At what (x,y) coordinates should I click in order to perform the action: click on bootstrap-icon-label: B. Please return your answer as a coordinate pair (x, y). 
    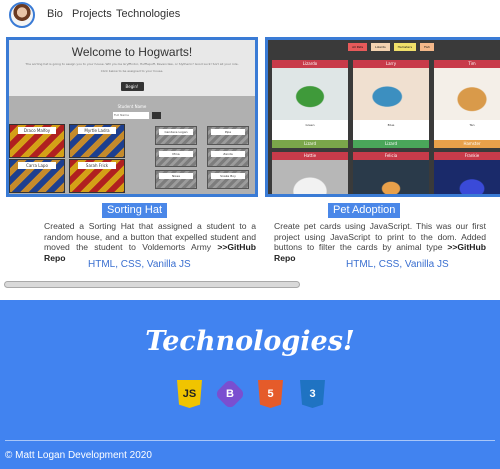
    Looking at the image, I should click on (230, 393).